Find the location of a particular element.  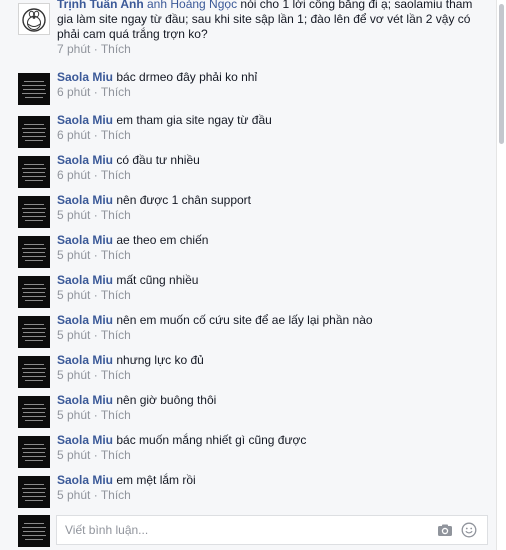

comment-text: bác muốn mắng nhiết gì cũng được is located at coordinates (211, 440).